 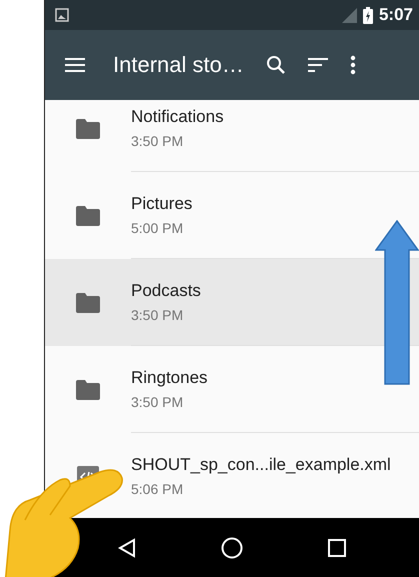 I want to click on file-name: SHOUT_sp_con...ile_example.xml, so click(x=261, y=465).